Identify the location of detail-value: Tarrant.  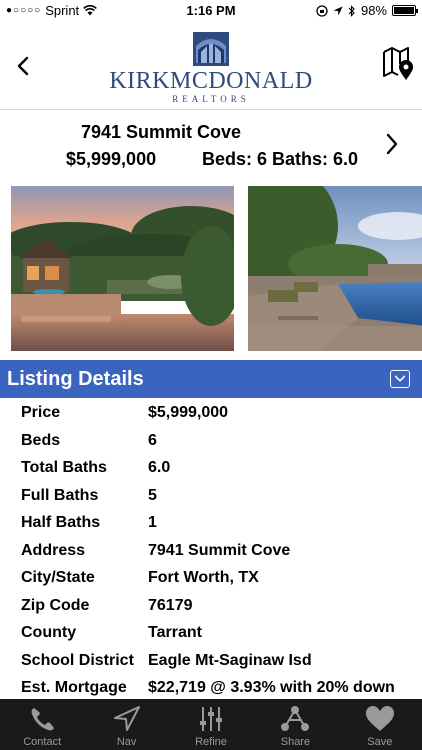
(175, 632).